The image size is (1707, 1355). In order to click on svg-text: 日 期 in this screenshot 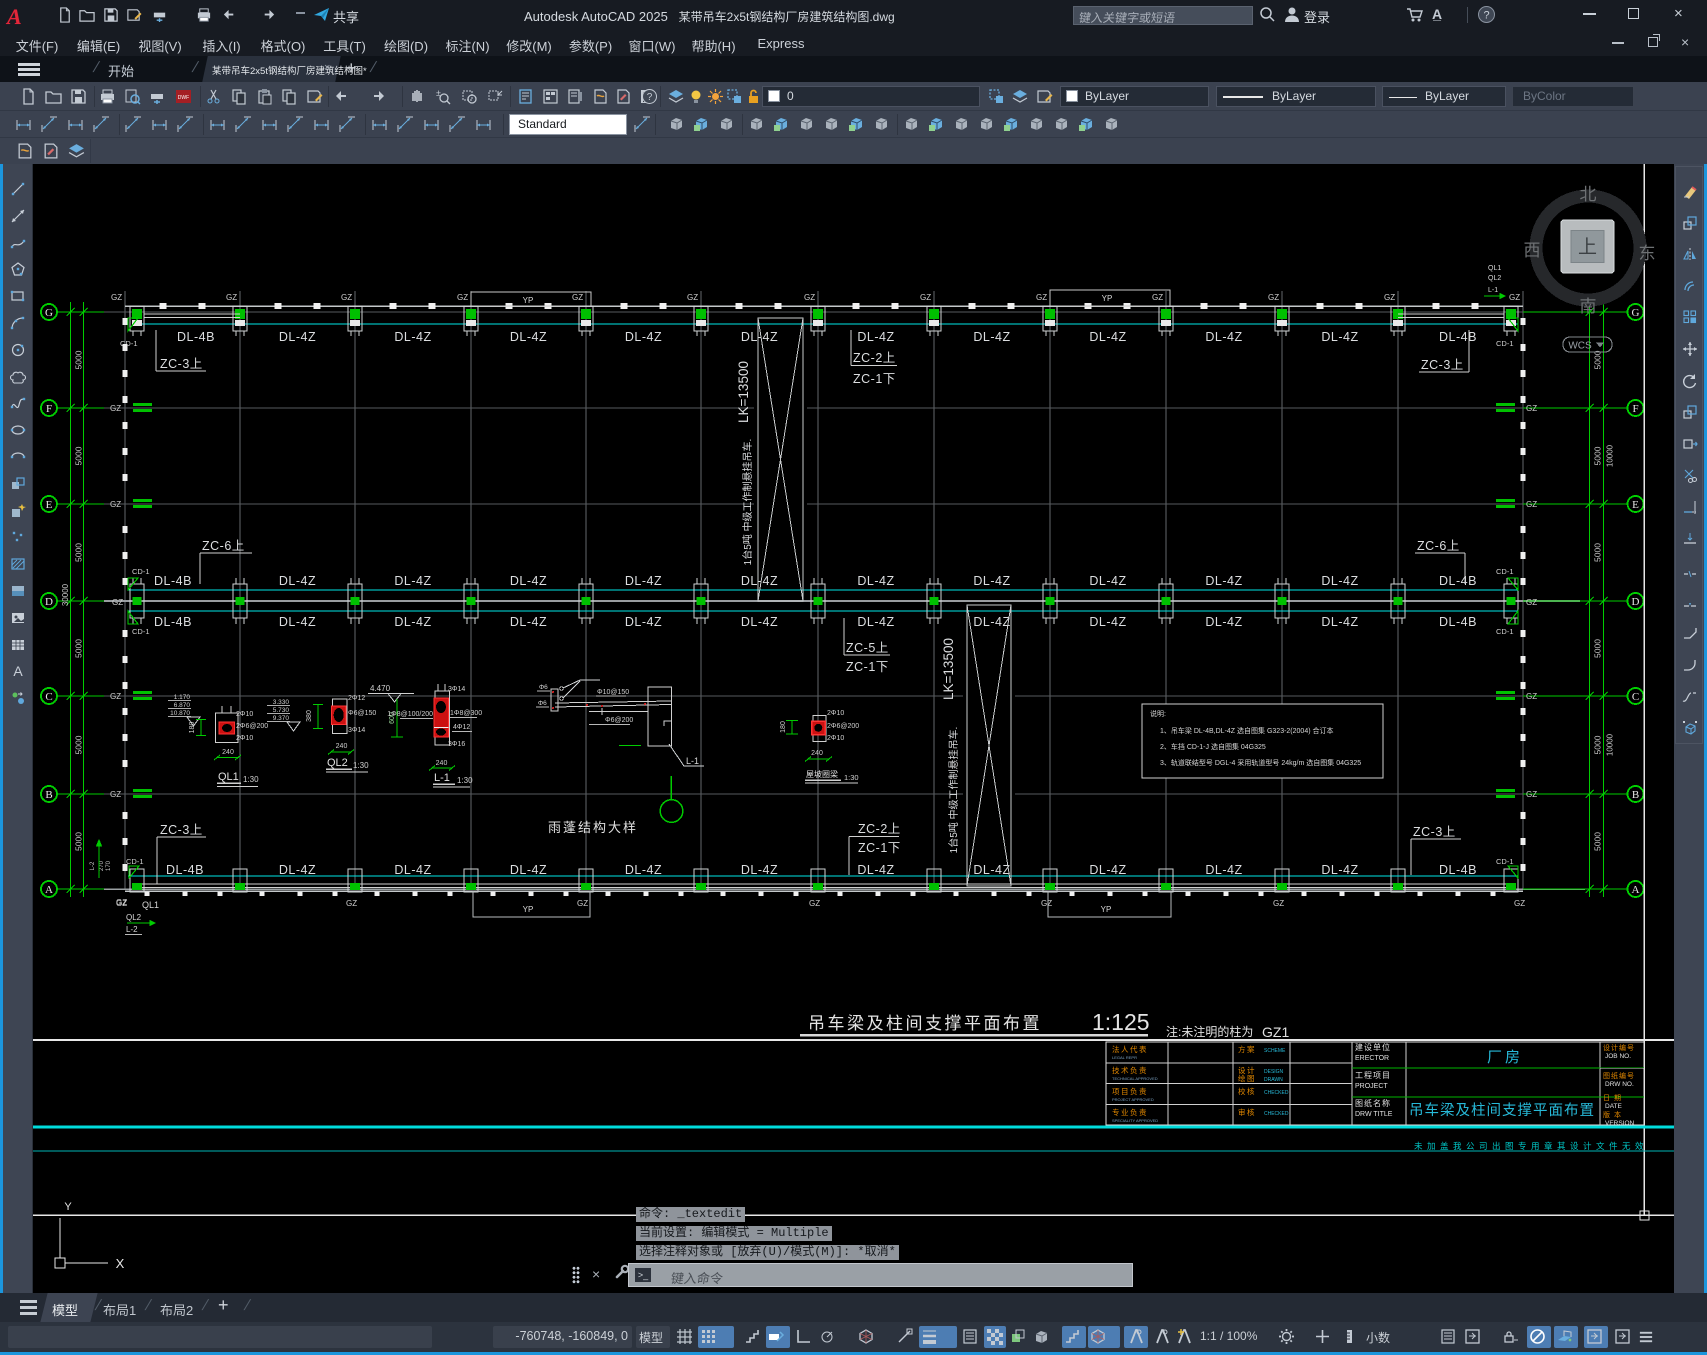, I will do `click(1612, 1098)`.